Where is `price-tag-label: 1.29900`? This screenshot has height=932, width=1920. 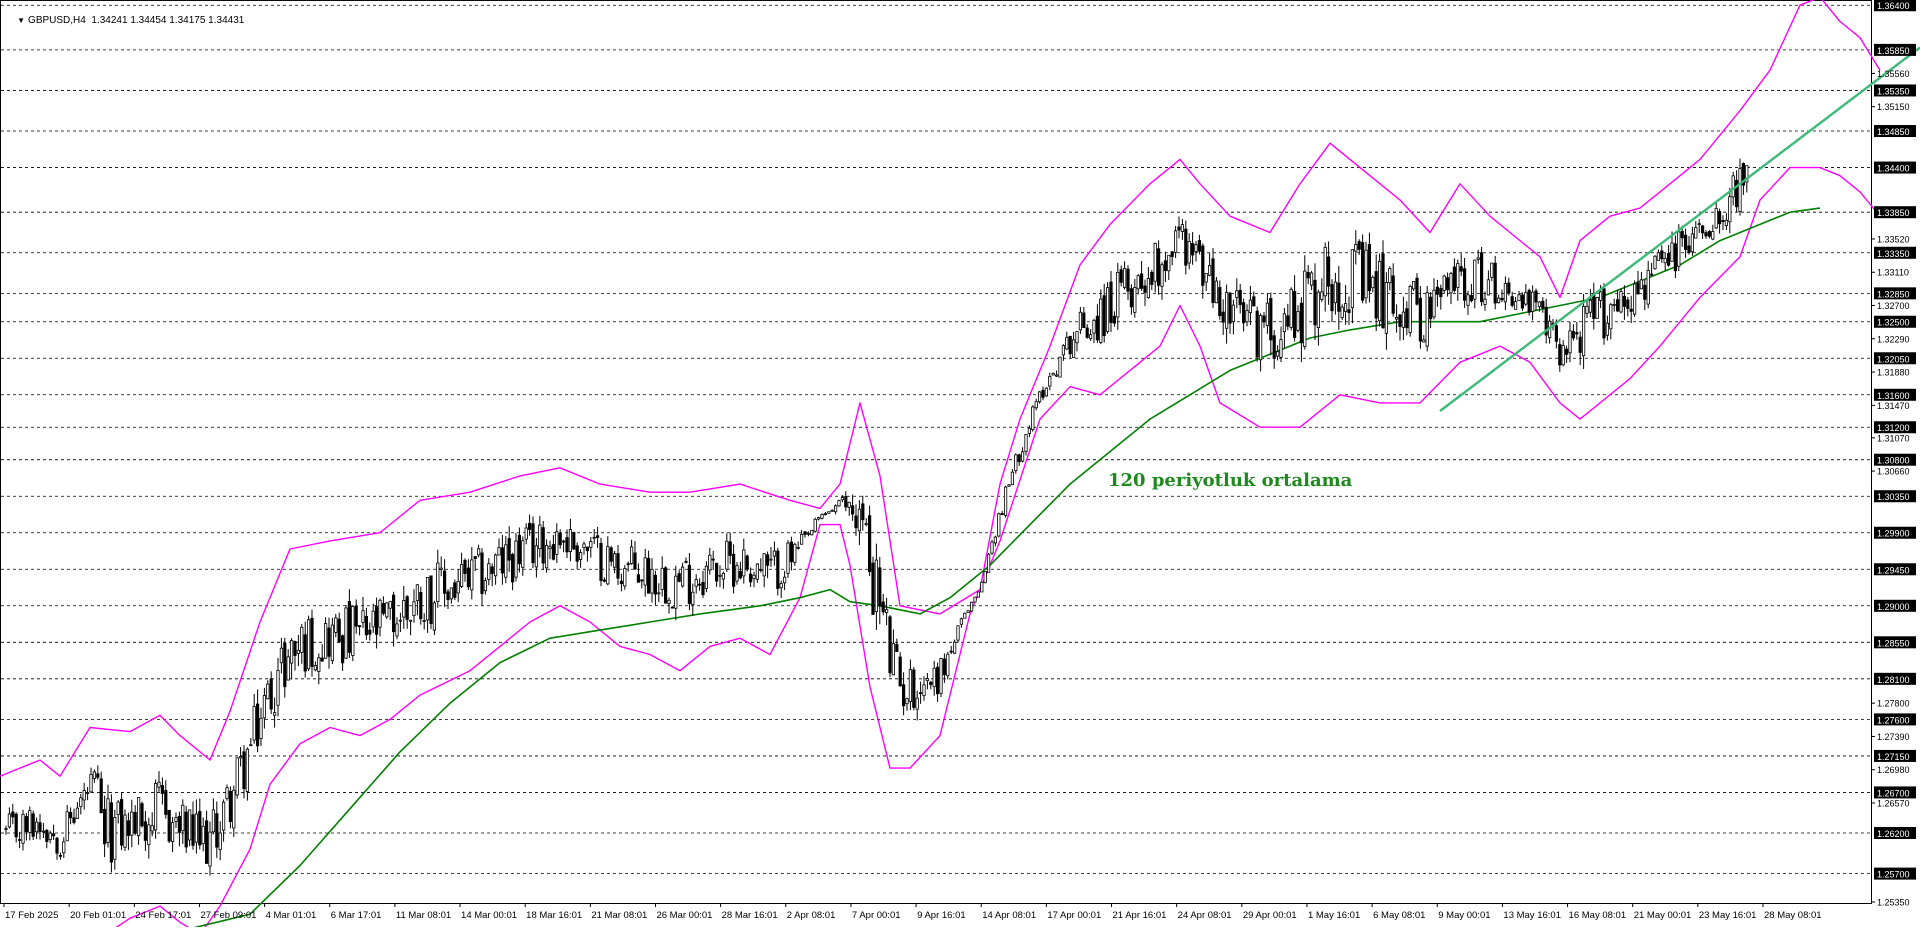
price-tag-label: 1.29900 is located at coordinates (1893, 534).